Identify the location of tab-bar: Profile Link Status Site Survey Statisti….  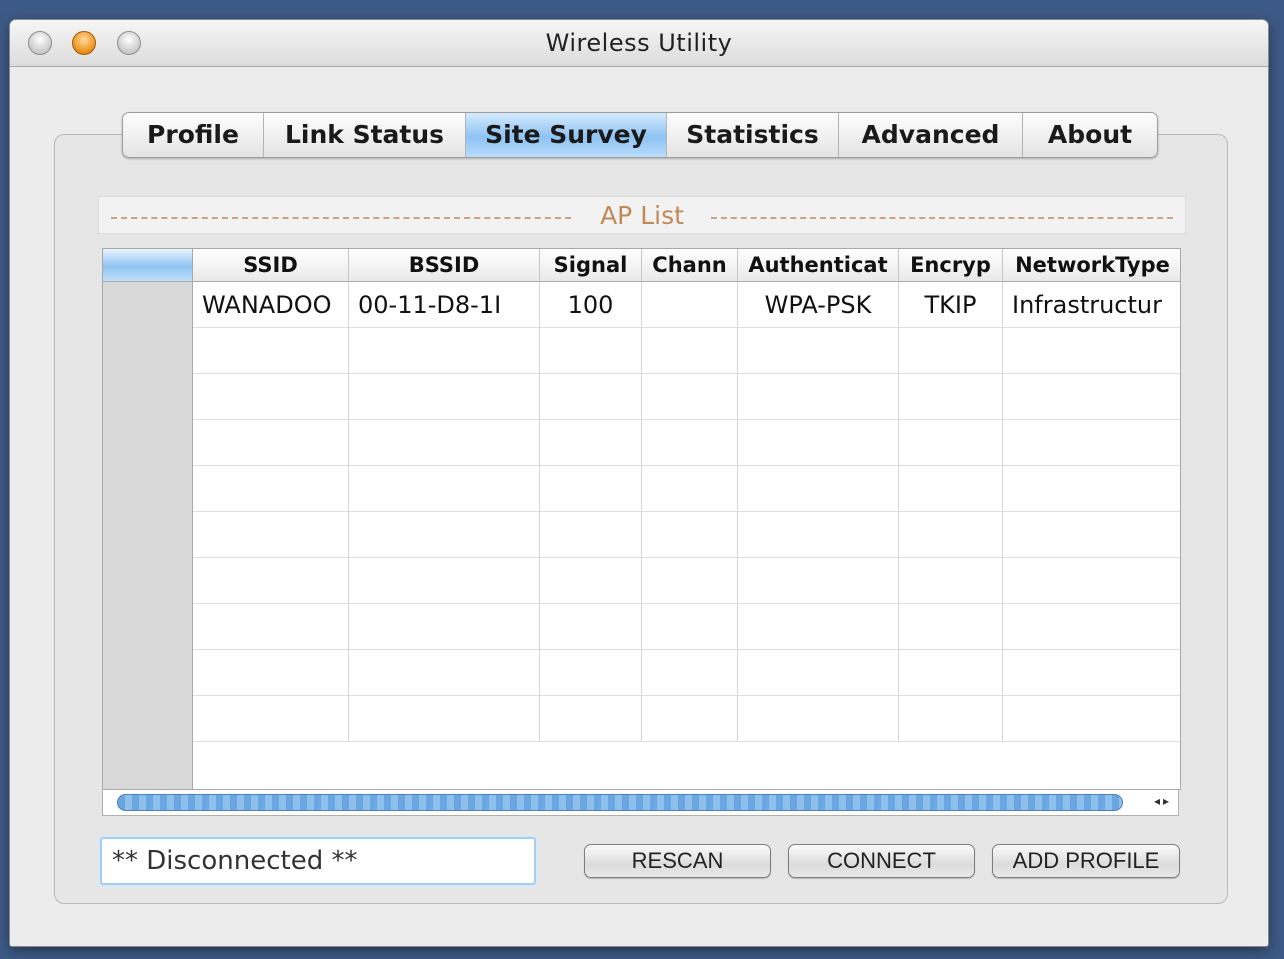
(640, 135).